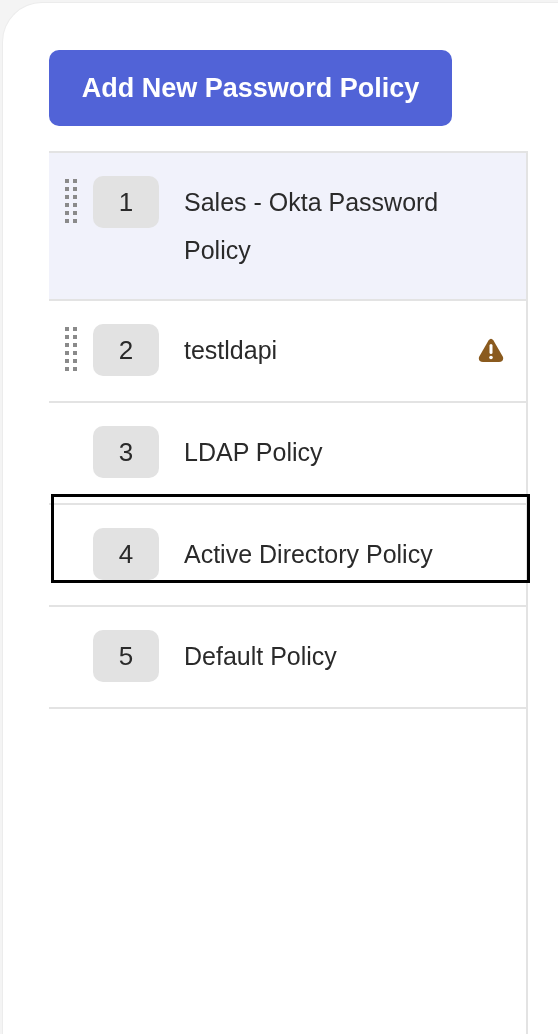 The height and width of the screenshot is (1034, 558). Describe the element at coordinates (126, 656) in the screenshot. I see `order-number: 5` at that location.